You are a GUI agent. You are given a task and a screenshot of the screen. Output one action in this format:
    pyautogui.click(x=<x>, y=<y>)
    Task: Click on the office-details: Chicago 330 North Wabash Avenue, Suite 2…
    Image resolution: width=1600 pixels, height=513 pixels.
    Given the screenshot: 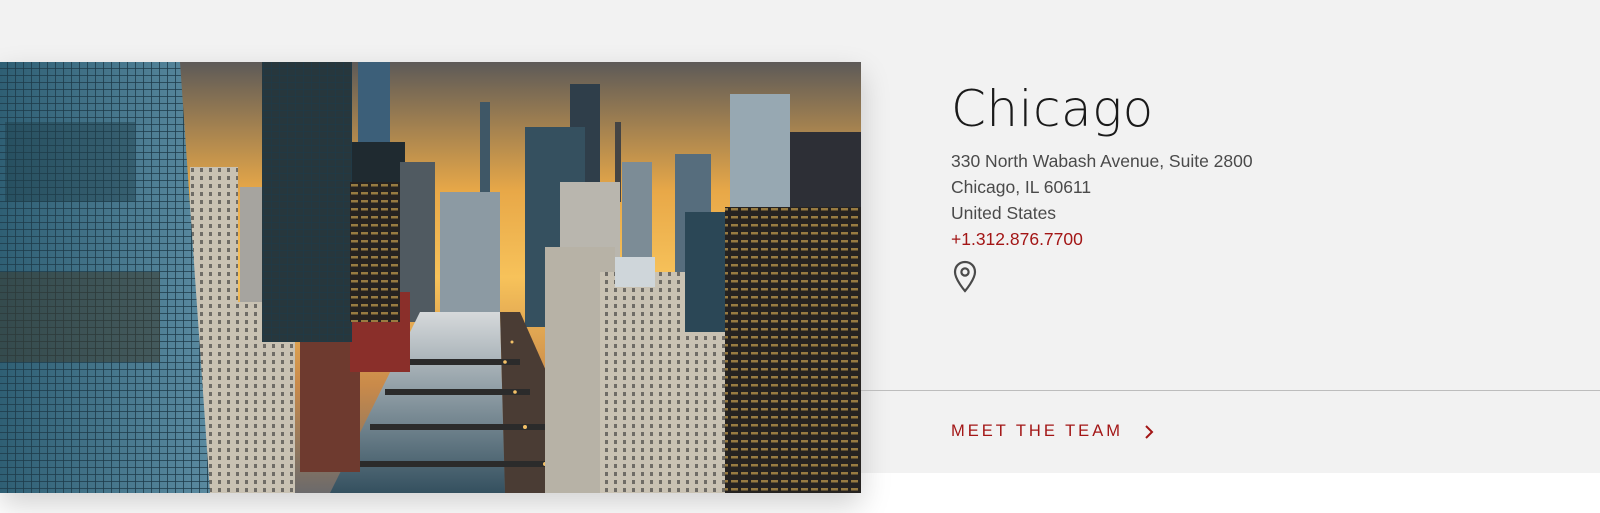 What is the action you would take?
    pyautogui.click(x=1102, y=187)
    